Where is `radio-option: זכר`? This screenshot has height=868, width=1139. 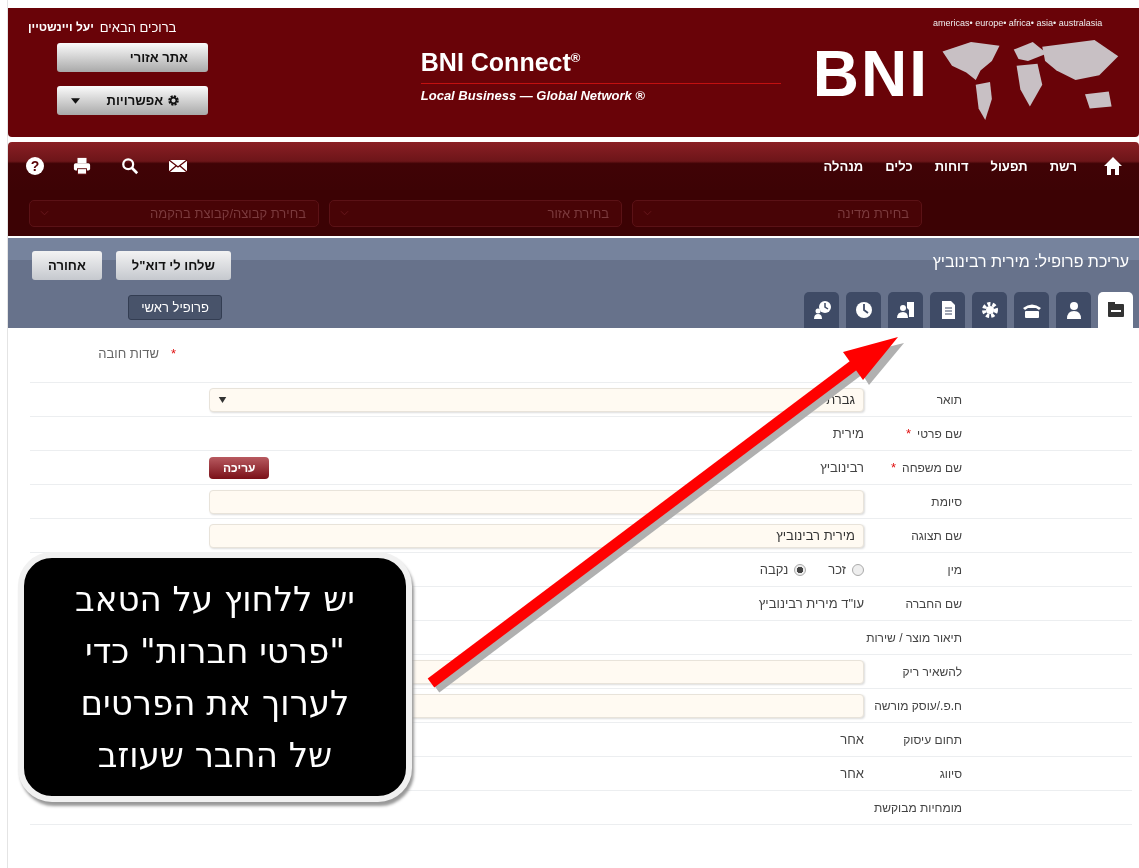 radio-option: זכר is located at coordinates (846, 569).